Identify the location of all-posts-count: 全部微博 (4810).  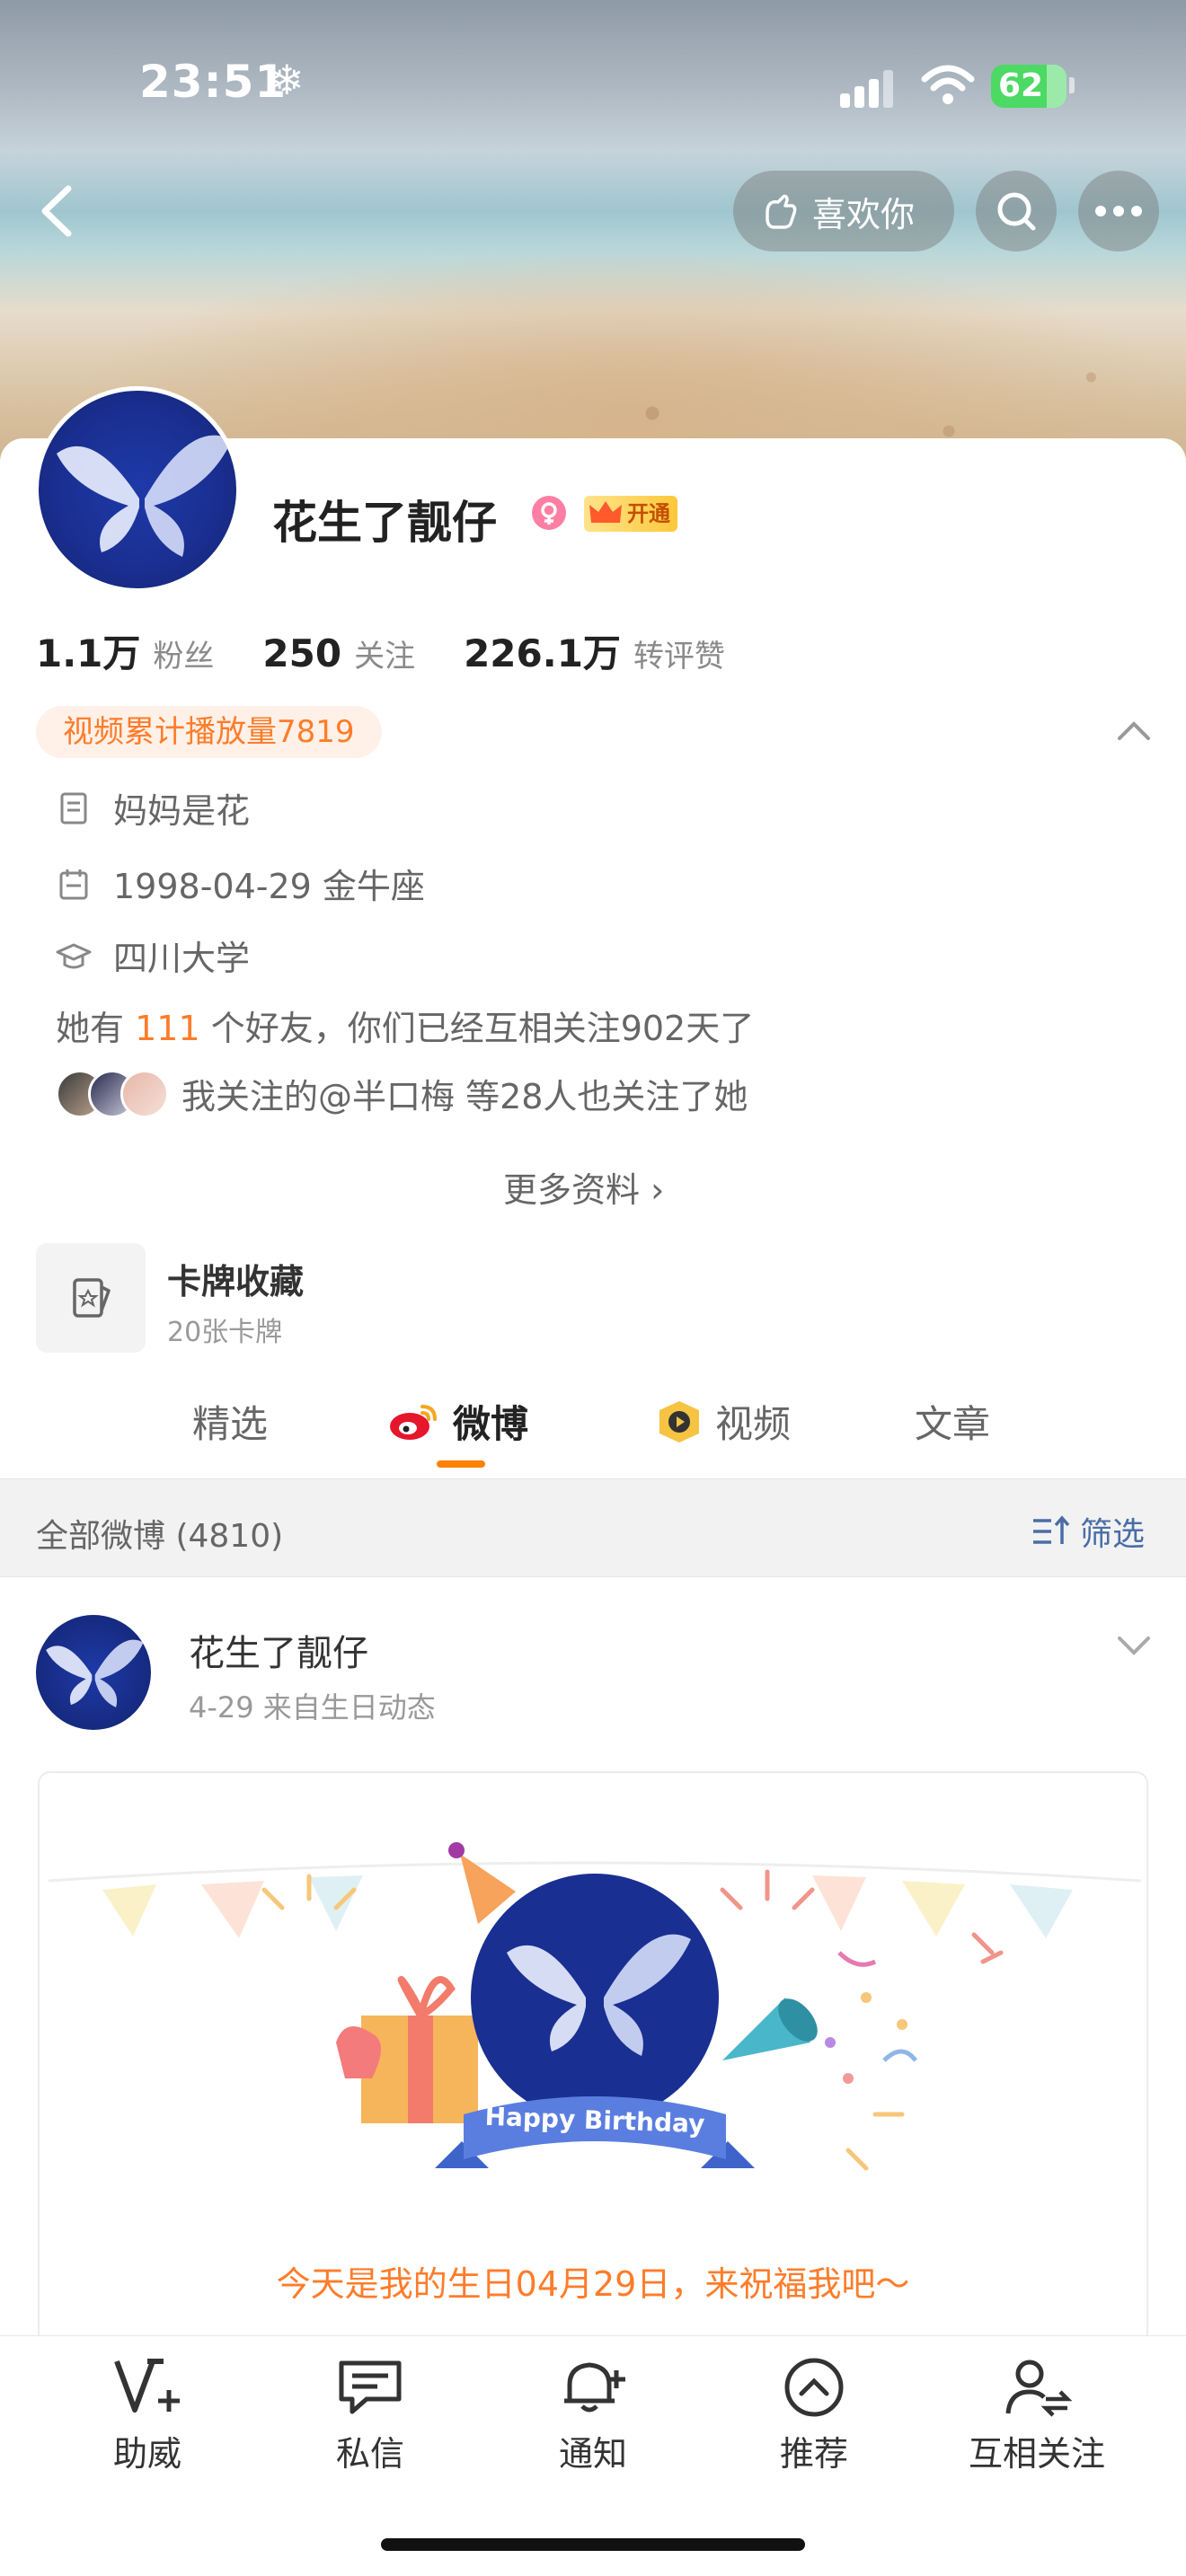
(160, 1536).